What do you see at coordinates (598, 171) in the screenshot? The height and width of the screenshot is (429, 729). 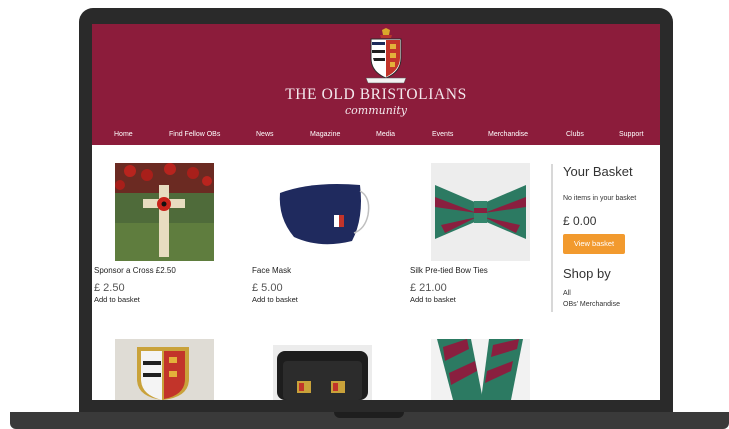 I see `basket-title: Your Basket` at bounding box center [598, 171].